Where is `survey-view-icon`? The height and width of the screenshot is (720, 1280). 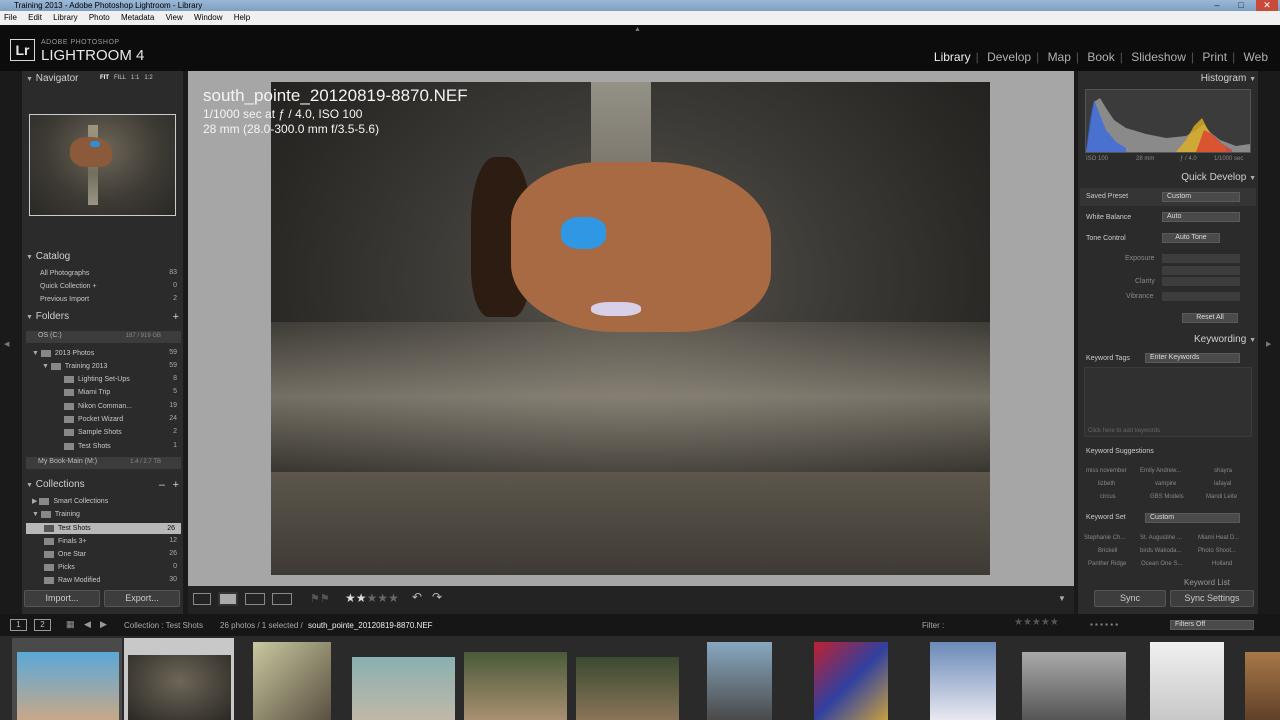
survey-view-icon is located at coordinates (282, 599).